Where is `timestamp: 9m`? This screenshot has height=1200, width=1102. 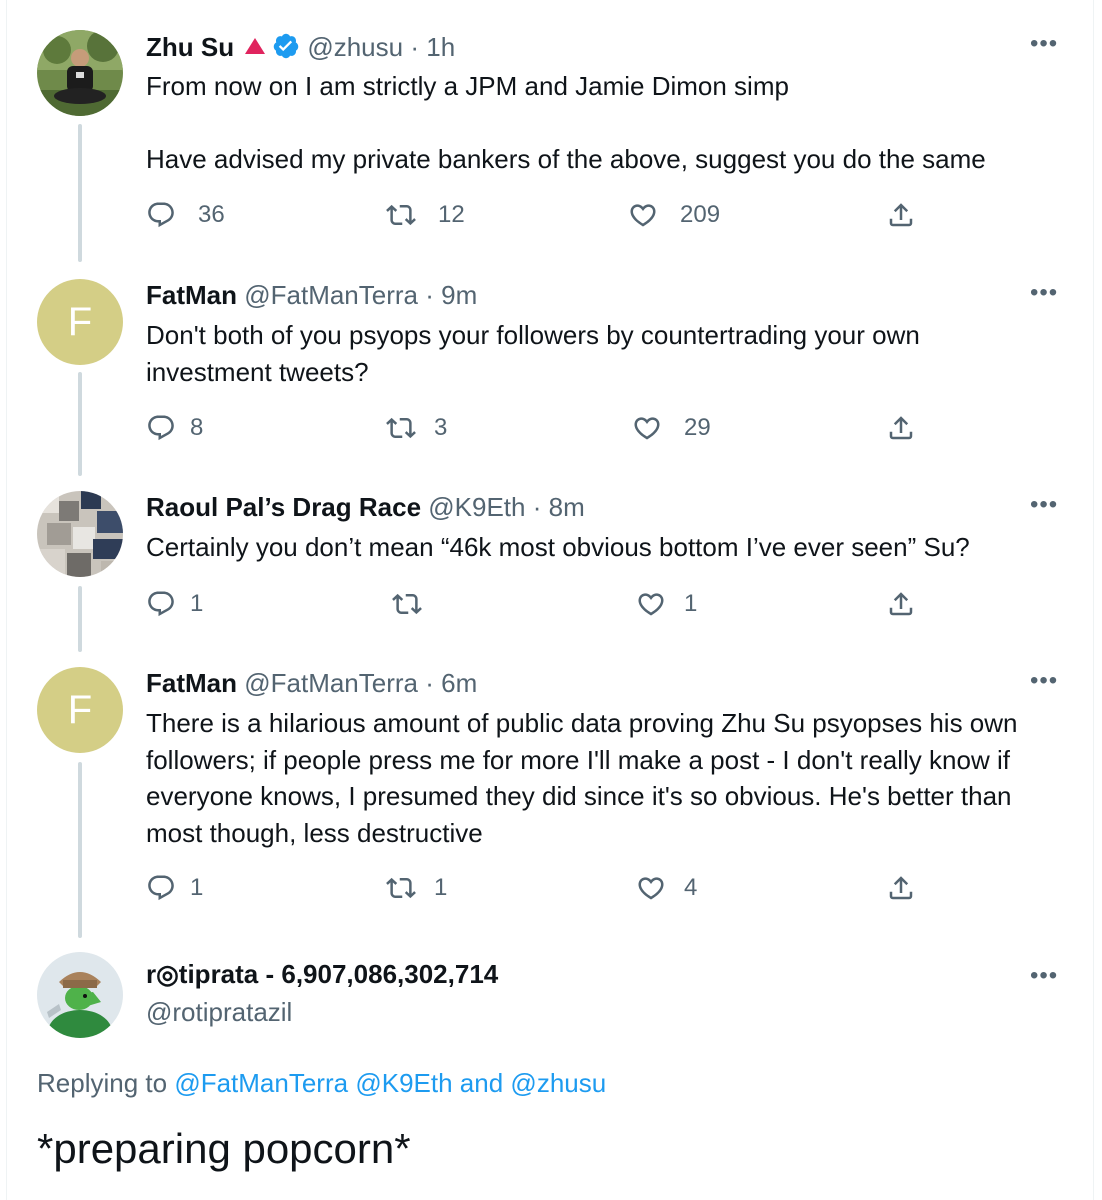 timestamp: 9m is located at coordinates (459, 295).